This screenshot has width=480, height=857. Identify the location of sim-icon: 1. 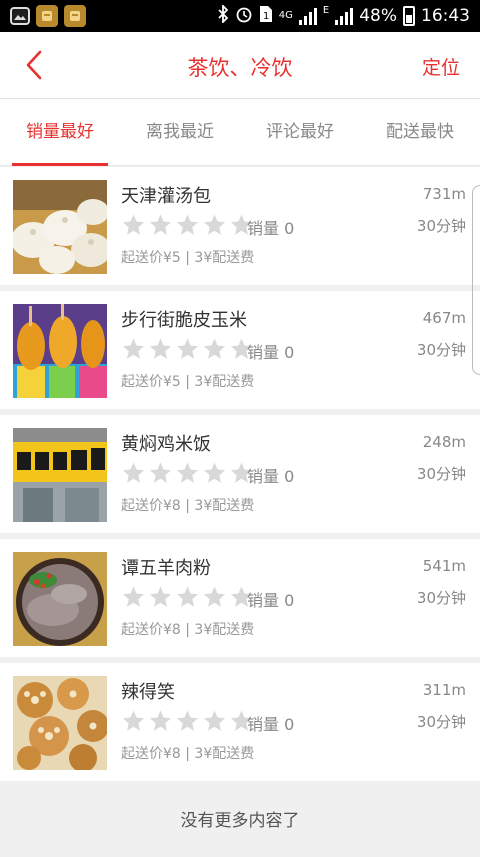
(266, 16).